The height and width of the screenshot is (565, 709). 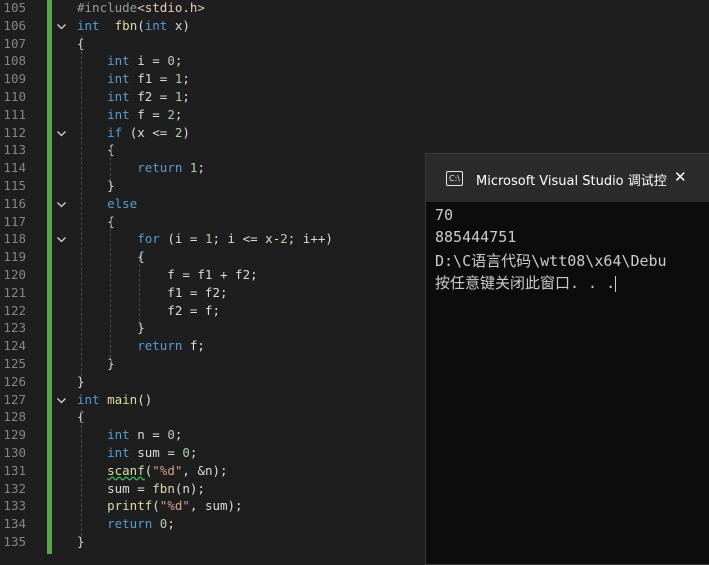 What do you see at coordinates (216, 506) in the screenshot?
I see `code-token: , sum);` at bounding box center [216, 506].